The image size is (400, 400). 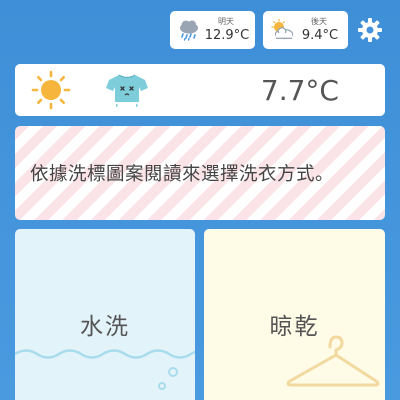 What do you see at coordinates (226, 21) in the screenshot?
I see `forecast-day-label: 明天` at bounding box center [226, 21].